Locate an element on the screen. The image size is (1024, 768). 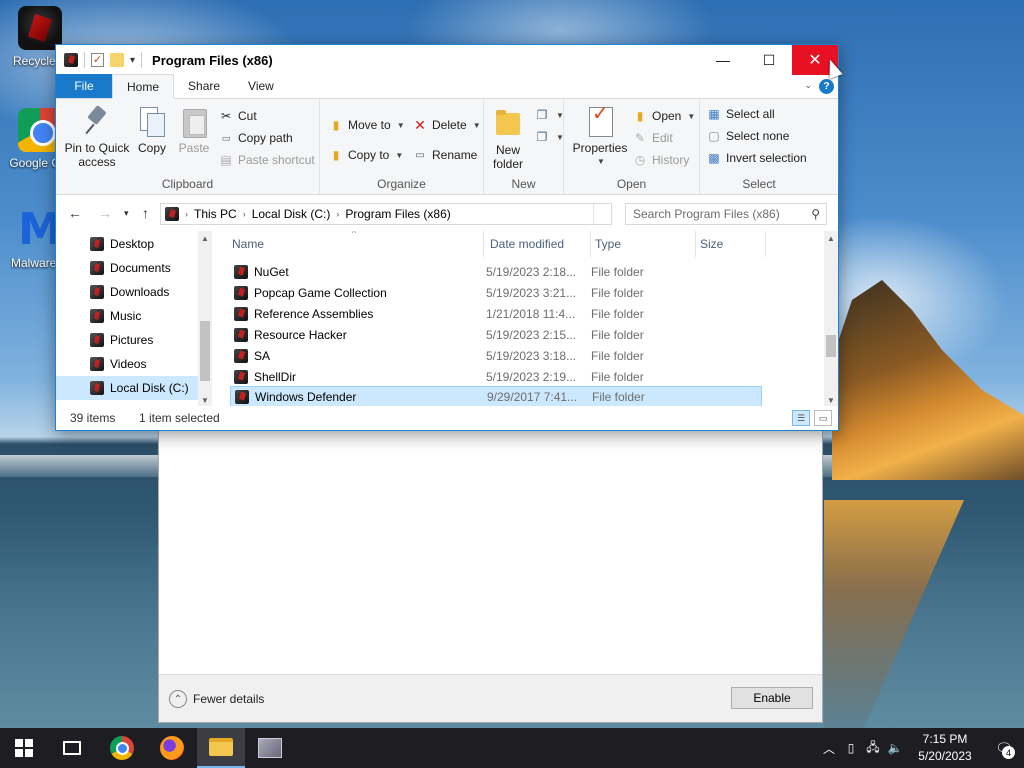
taskbar-photos is located at coordinates (270, 748).